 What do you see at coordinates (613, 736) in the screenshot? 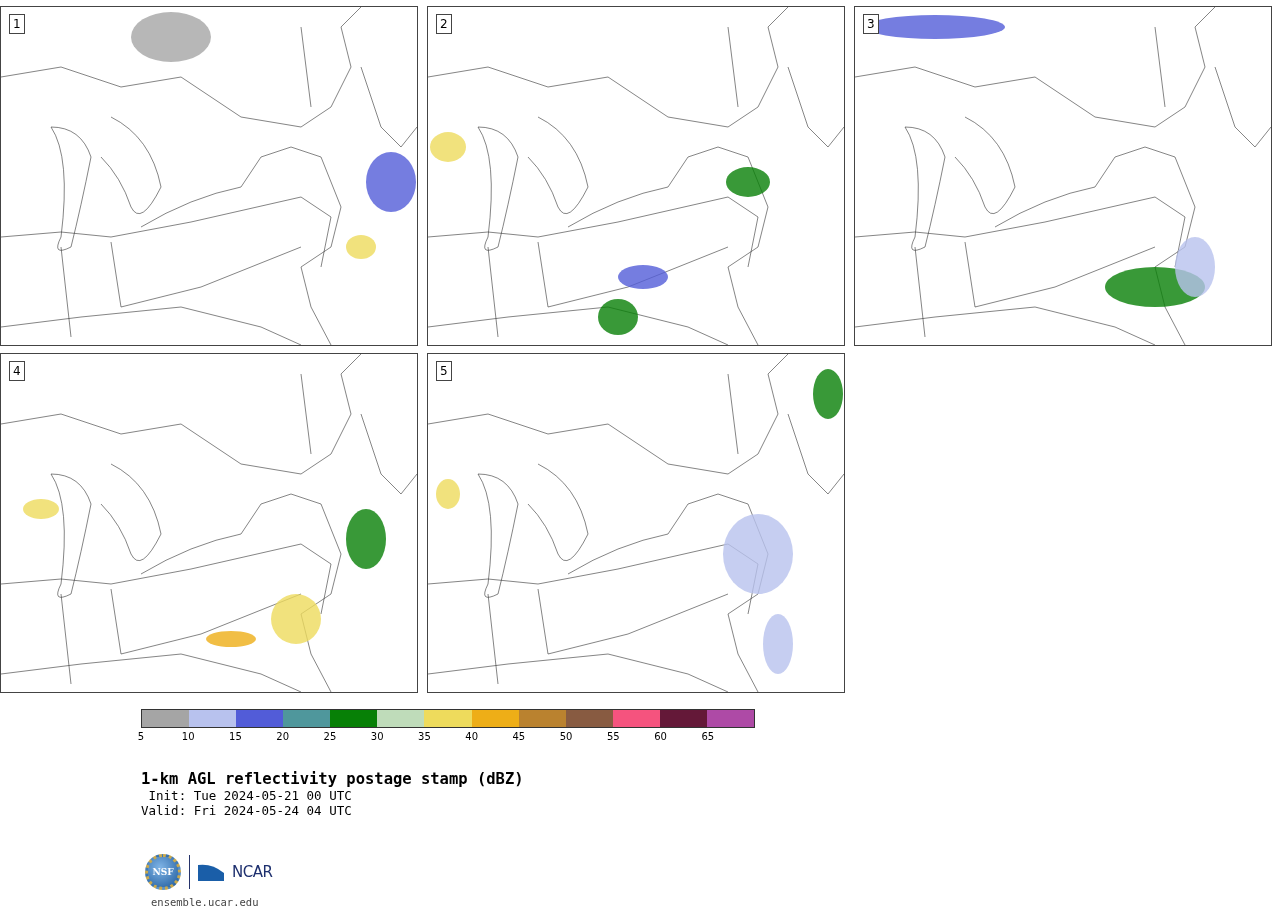
I see `tick-label: 55` at bounding box center [613, 736].